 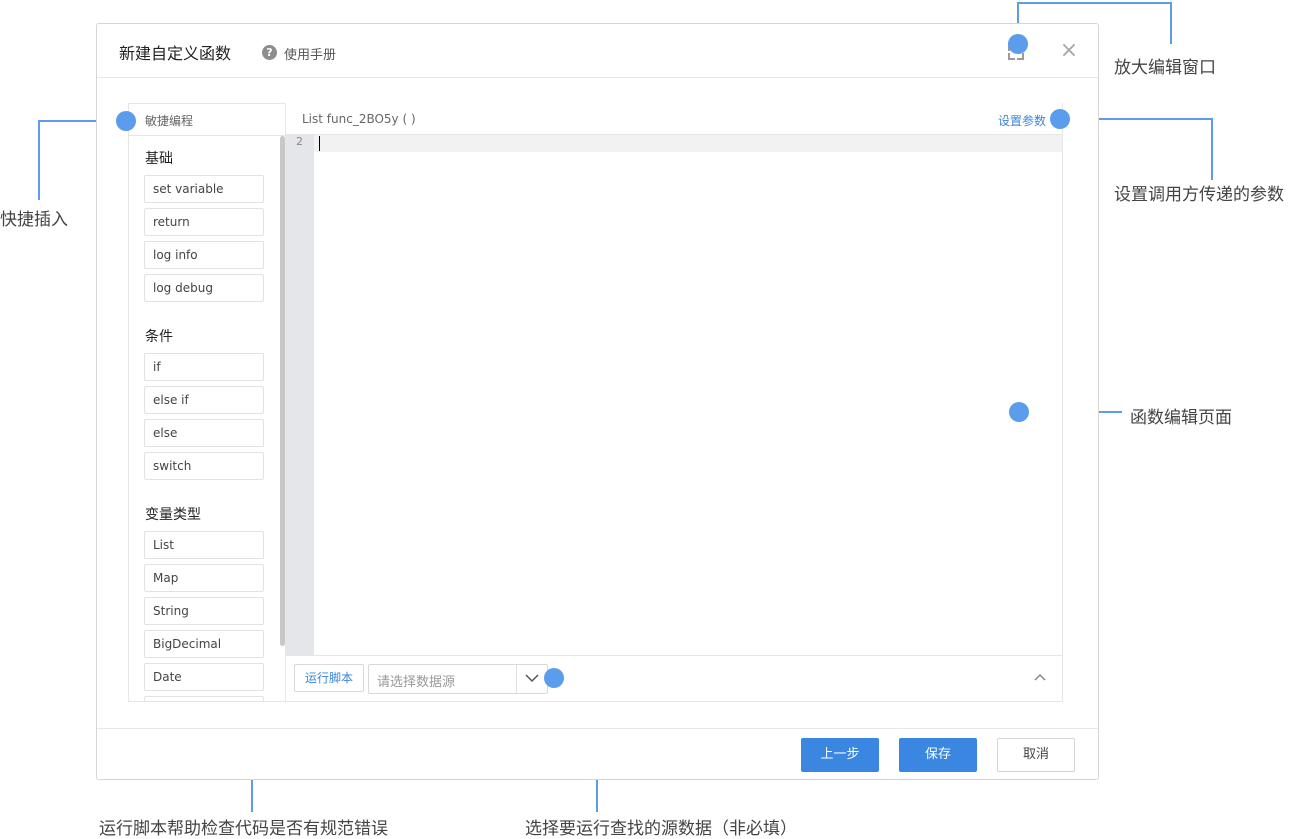 I want to click on annotation-dot-editor, so click(x=1019, y=412).